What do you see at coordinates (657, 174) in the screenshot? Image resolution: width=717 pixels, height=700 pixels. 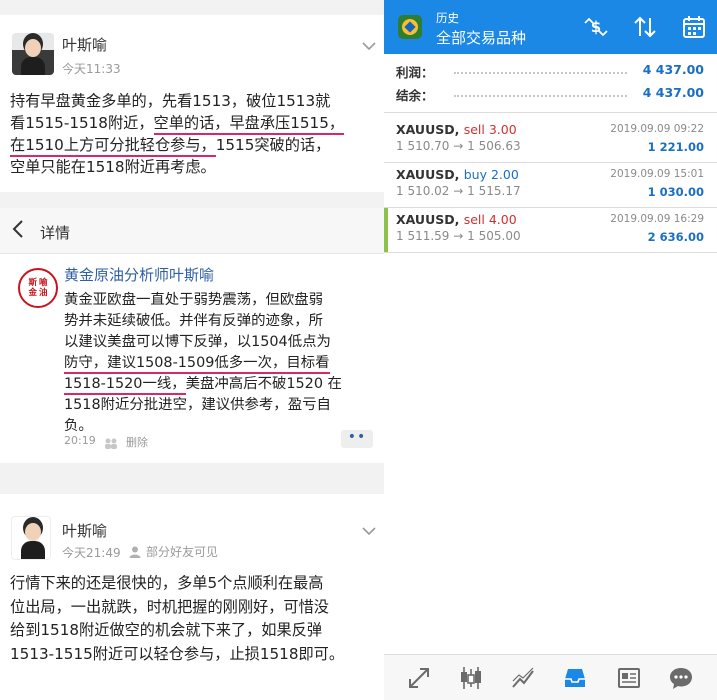 I see `deal-datetime: 2019.09.09 15:01` at bounding box center [657, 174].